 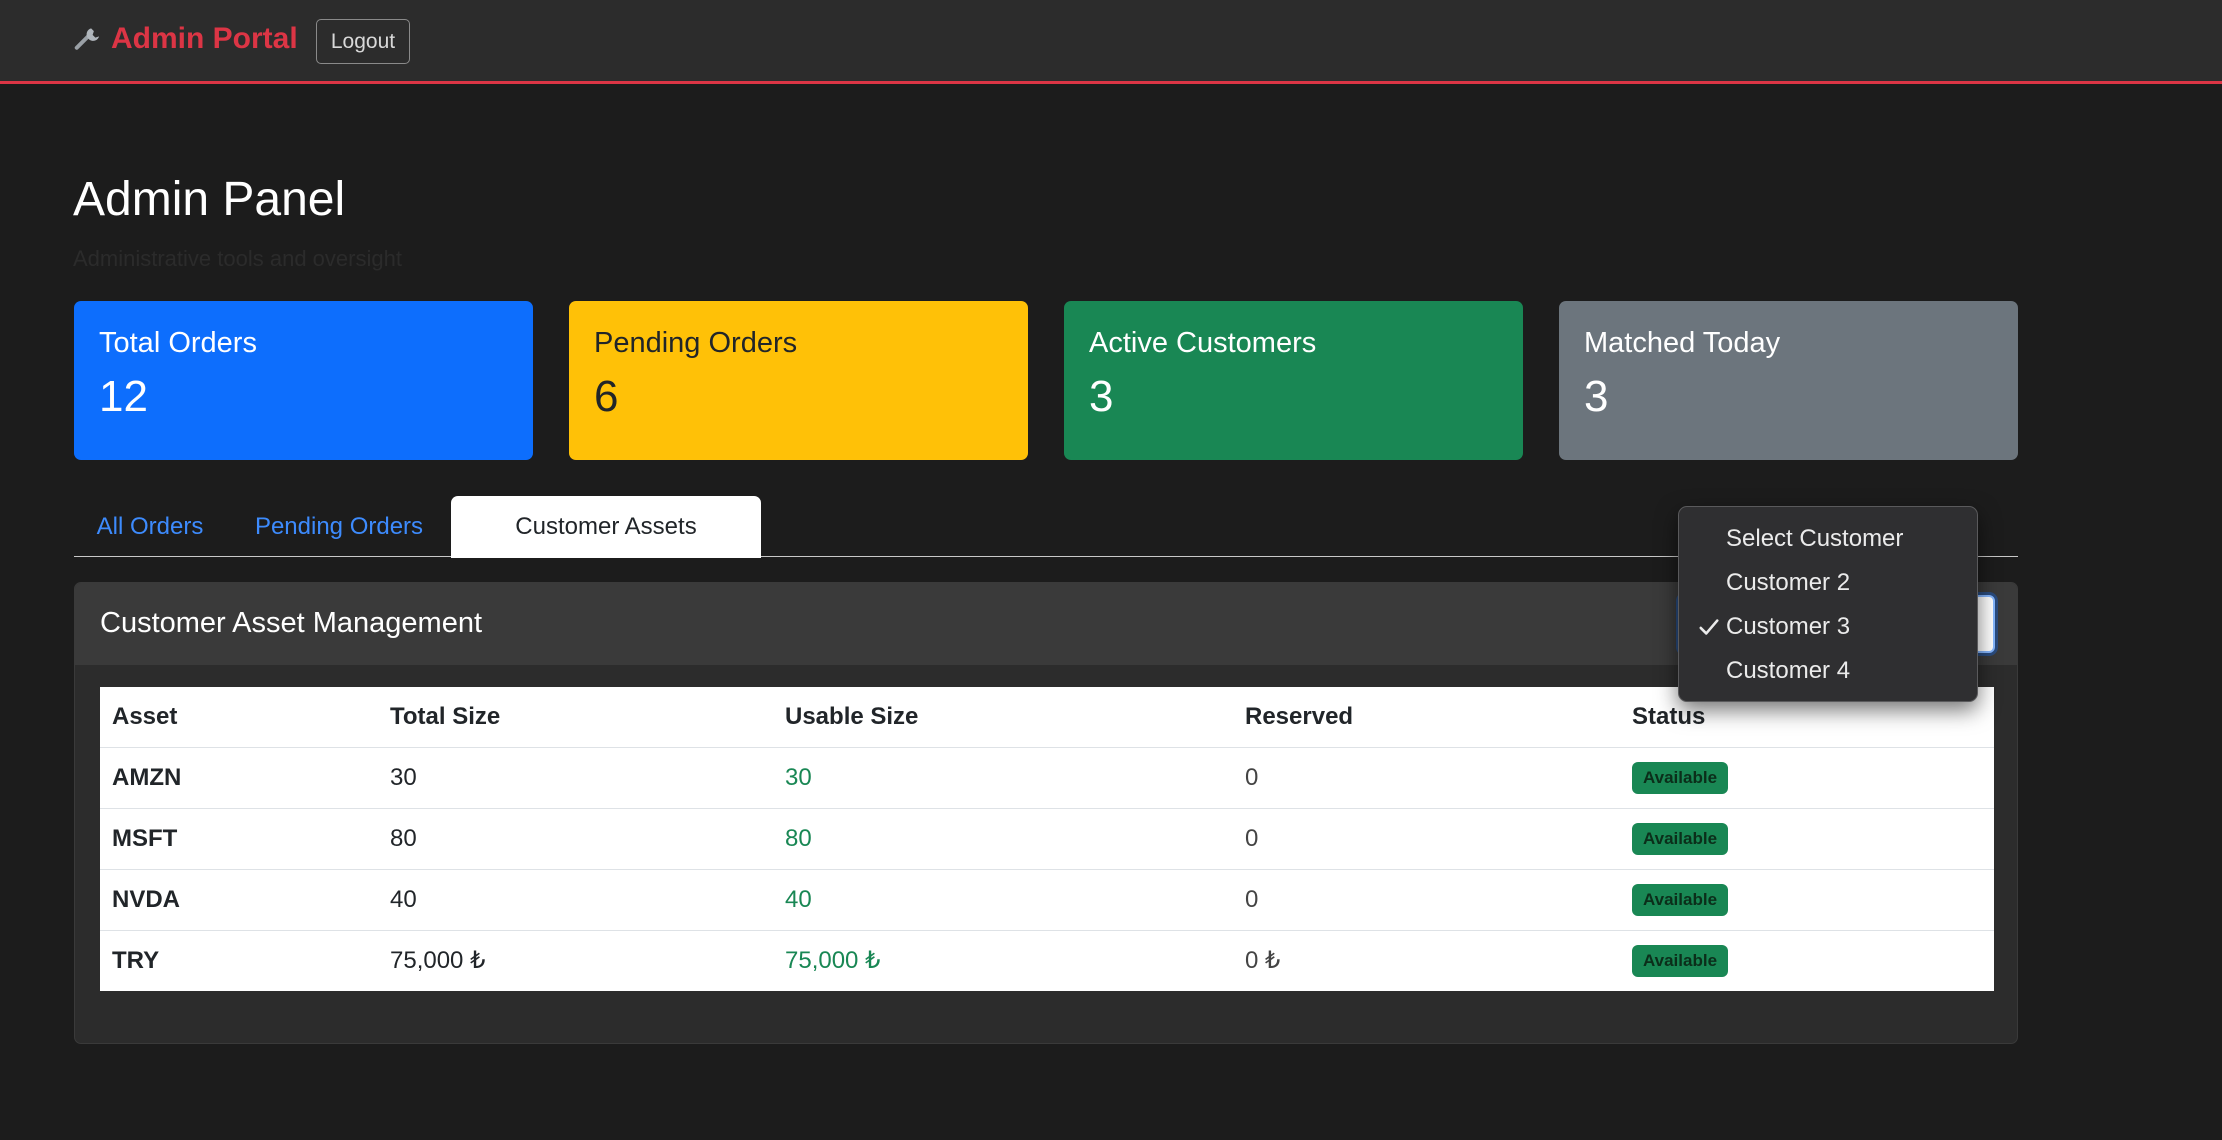 I want to click on logout-button: Logout, so click(x=363, y=41).